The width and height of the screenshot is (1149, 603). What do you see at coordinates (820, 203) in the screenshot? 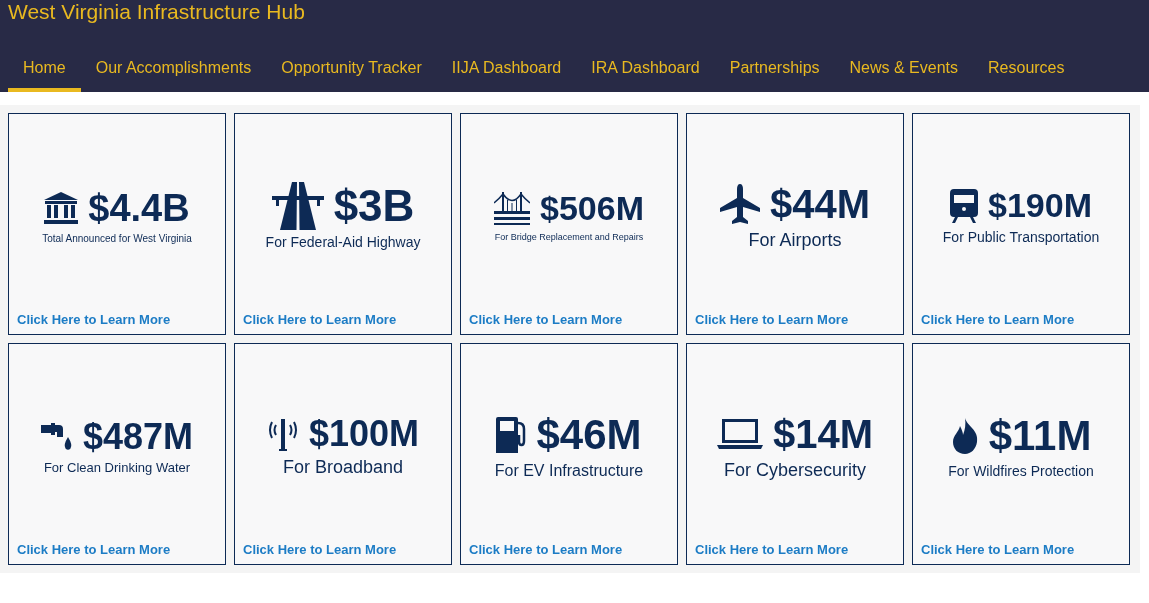
I see `amount-value: $44M` at bounding box center [820, 203].